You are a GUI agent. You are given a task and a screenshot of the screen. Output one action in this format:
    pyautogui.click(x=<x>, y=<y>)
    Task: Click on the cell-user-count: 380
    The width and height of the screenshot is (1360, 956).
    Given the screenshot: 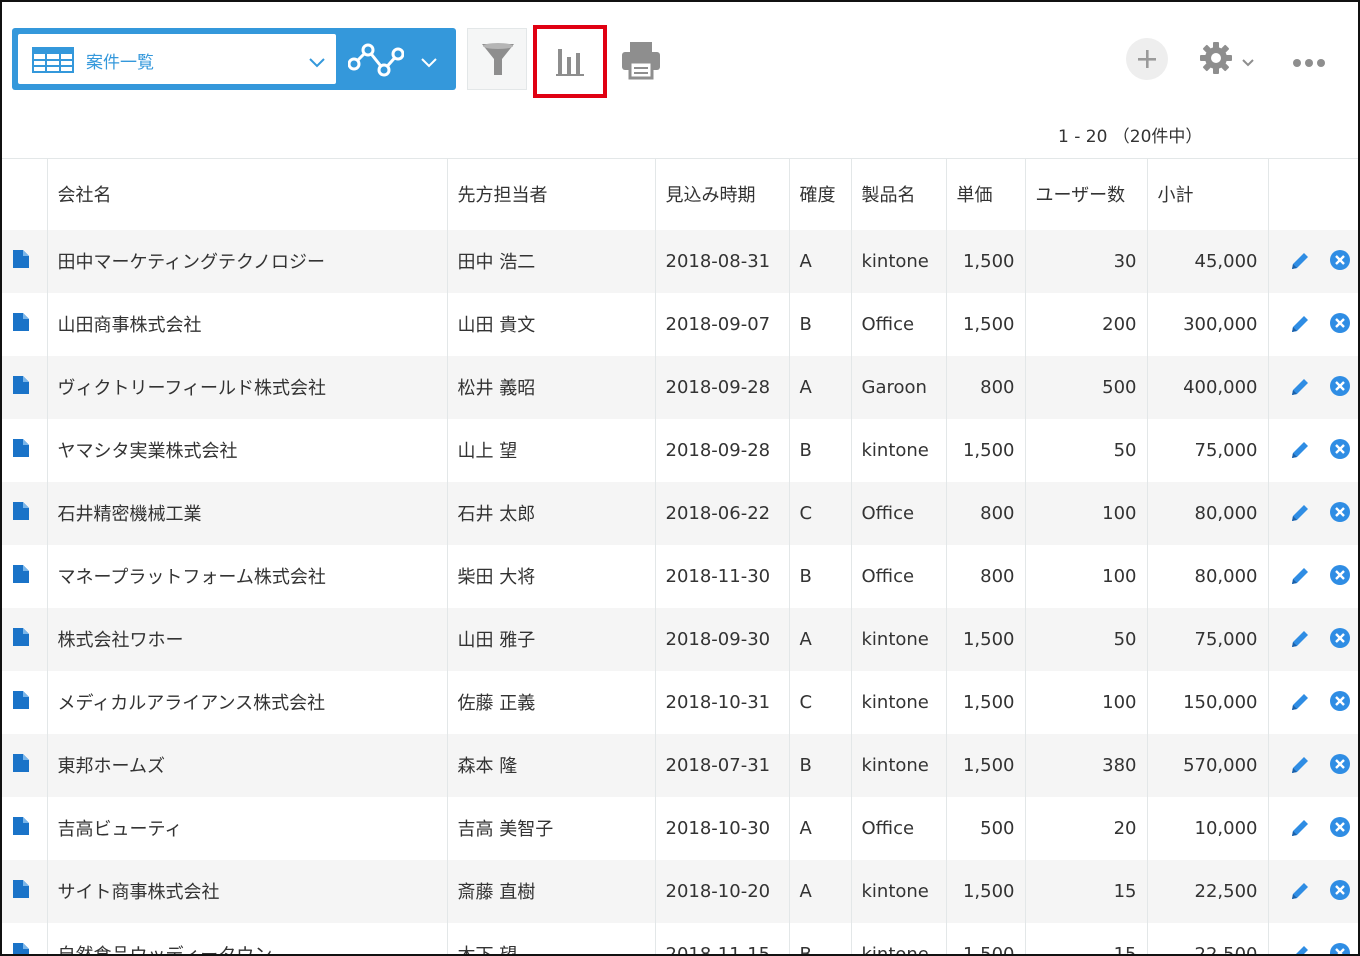 What is the action you would take?
    pyautogui.click(x=1086, y=765)
    